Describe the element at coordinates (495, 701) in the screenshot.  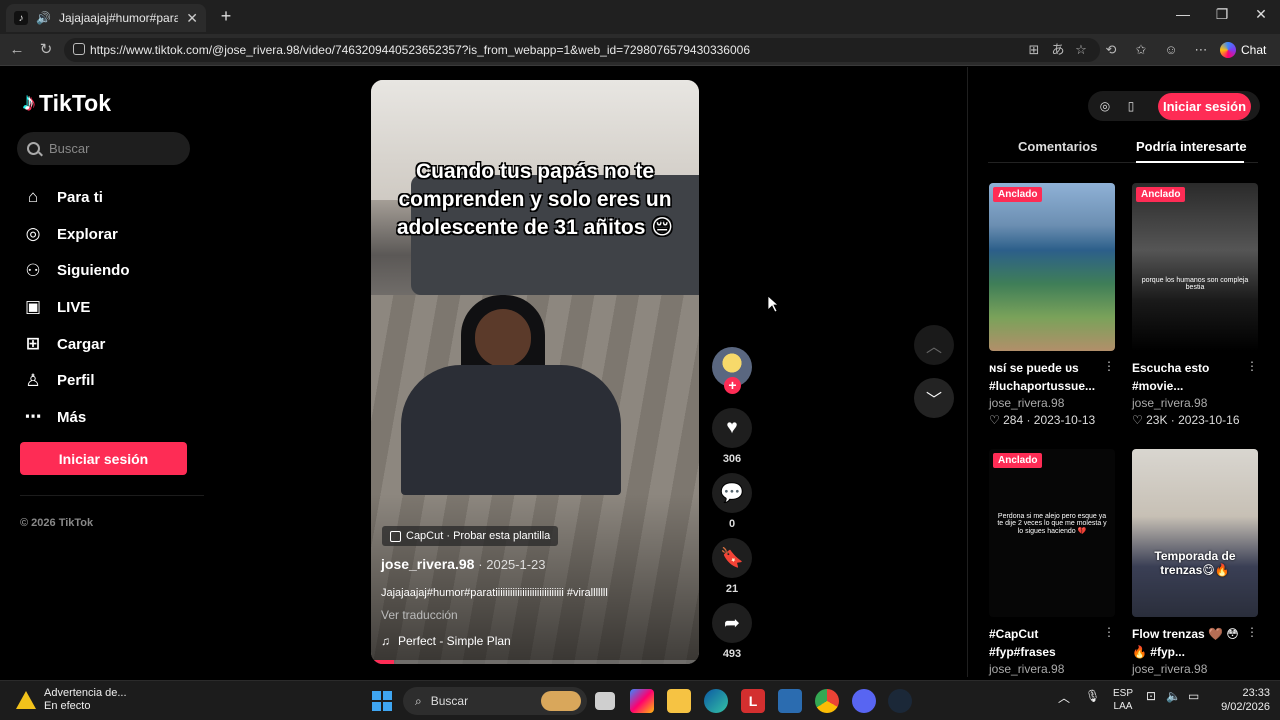
I see `taskbar-search: ⌕ Buscar` at that location.